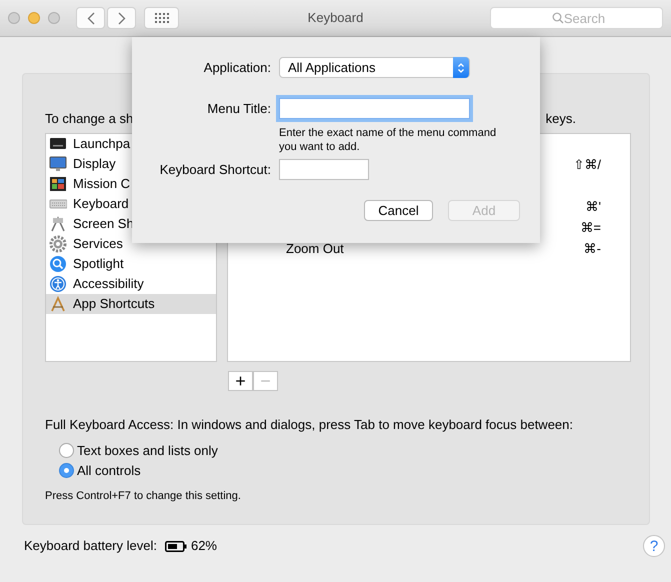  What do you see at coordinates (34, 18) in the screenshot?
I see `minimize-button` at bounding box center [34, 18].